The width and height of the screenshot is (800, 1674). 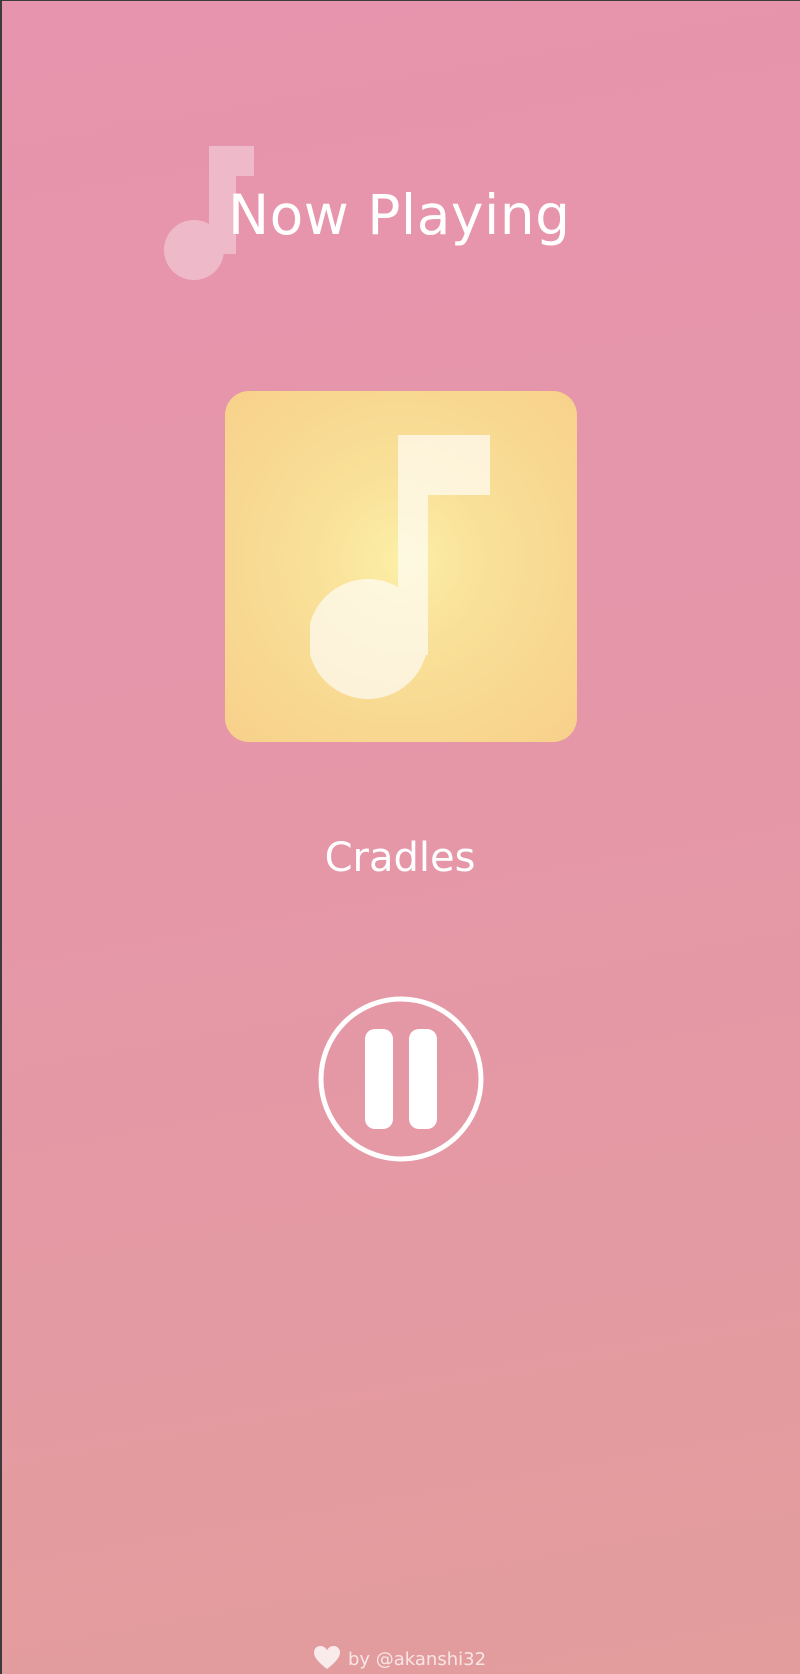 I want to click on pause-icon, so click(x=401, y=1079).